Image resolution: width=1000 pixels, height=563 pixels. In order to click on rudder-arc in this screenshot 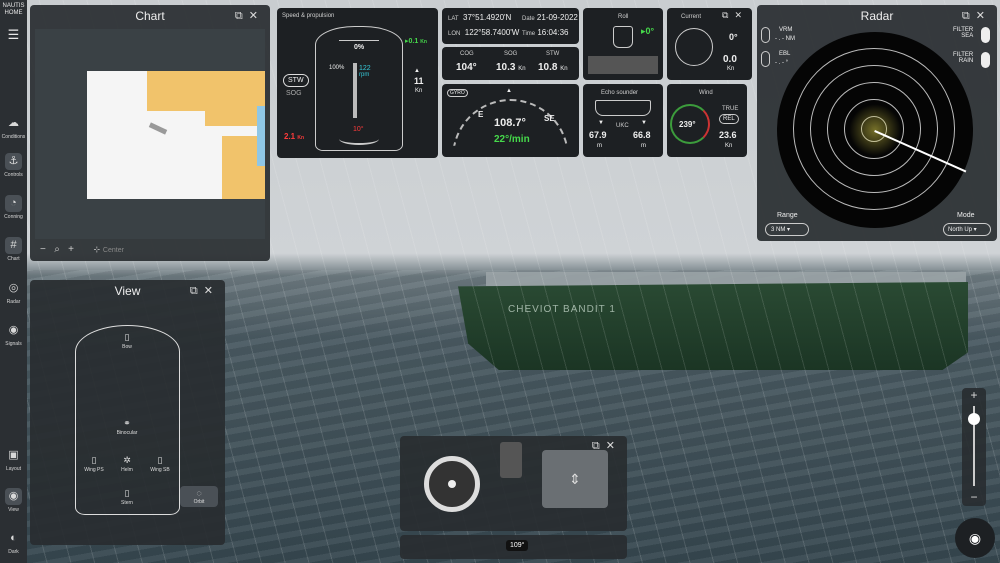, I will do `click(359, 139)`.